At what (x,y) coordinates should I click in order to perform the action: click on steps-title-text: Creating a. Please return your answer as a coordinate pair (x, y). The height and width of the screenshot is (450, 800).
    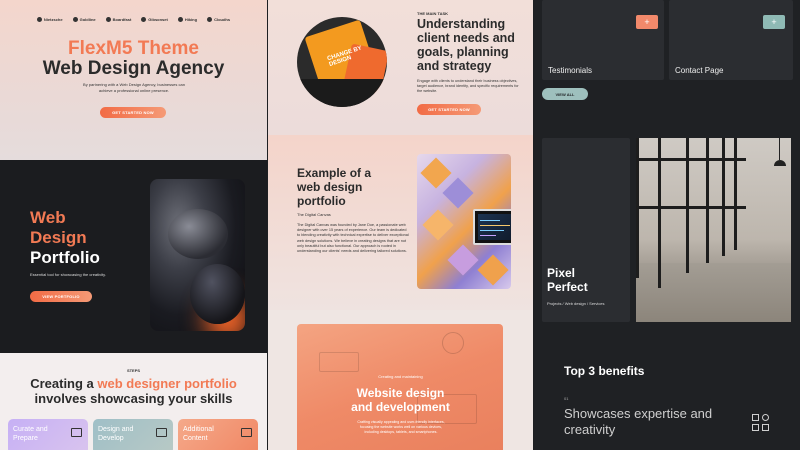
    Looking at the image, I should click on (64, 383).